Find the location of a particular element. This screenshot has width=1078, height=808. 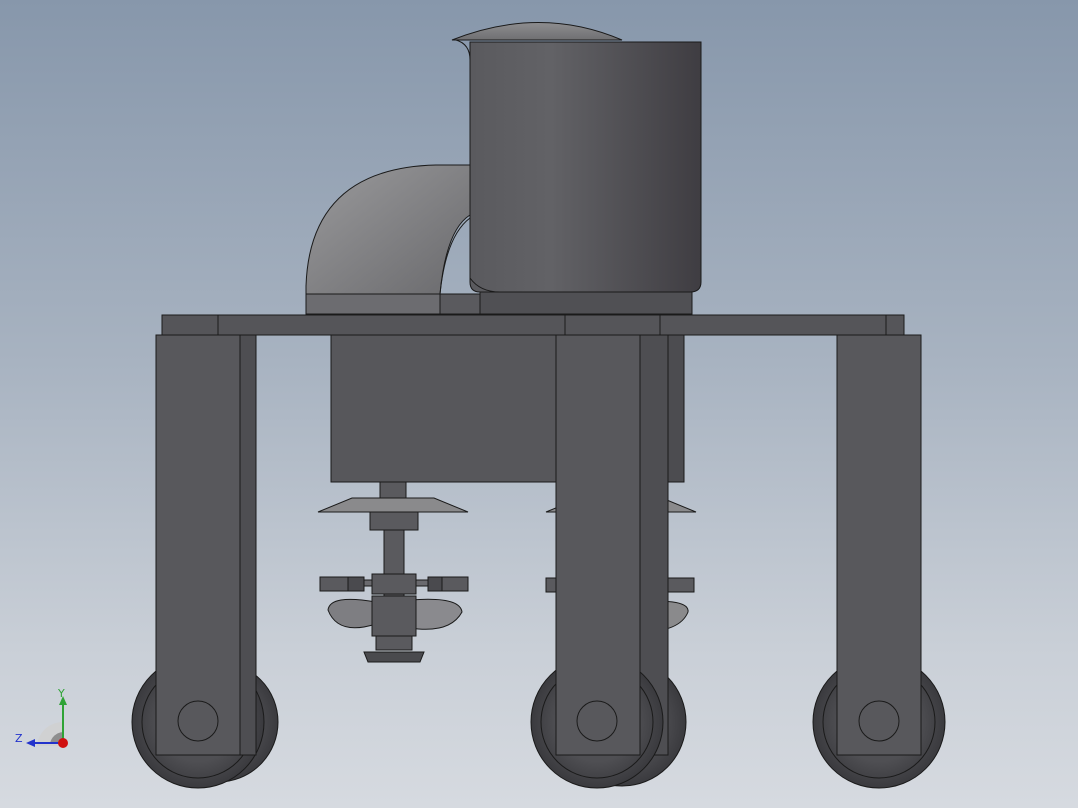

tank-body is located at coordinates (585, 167).